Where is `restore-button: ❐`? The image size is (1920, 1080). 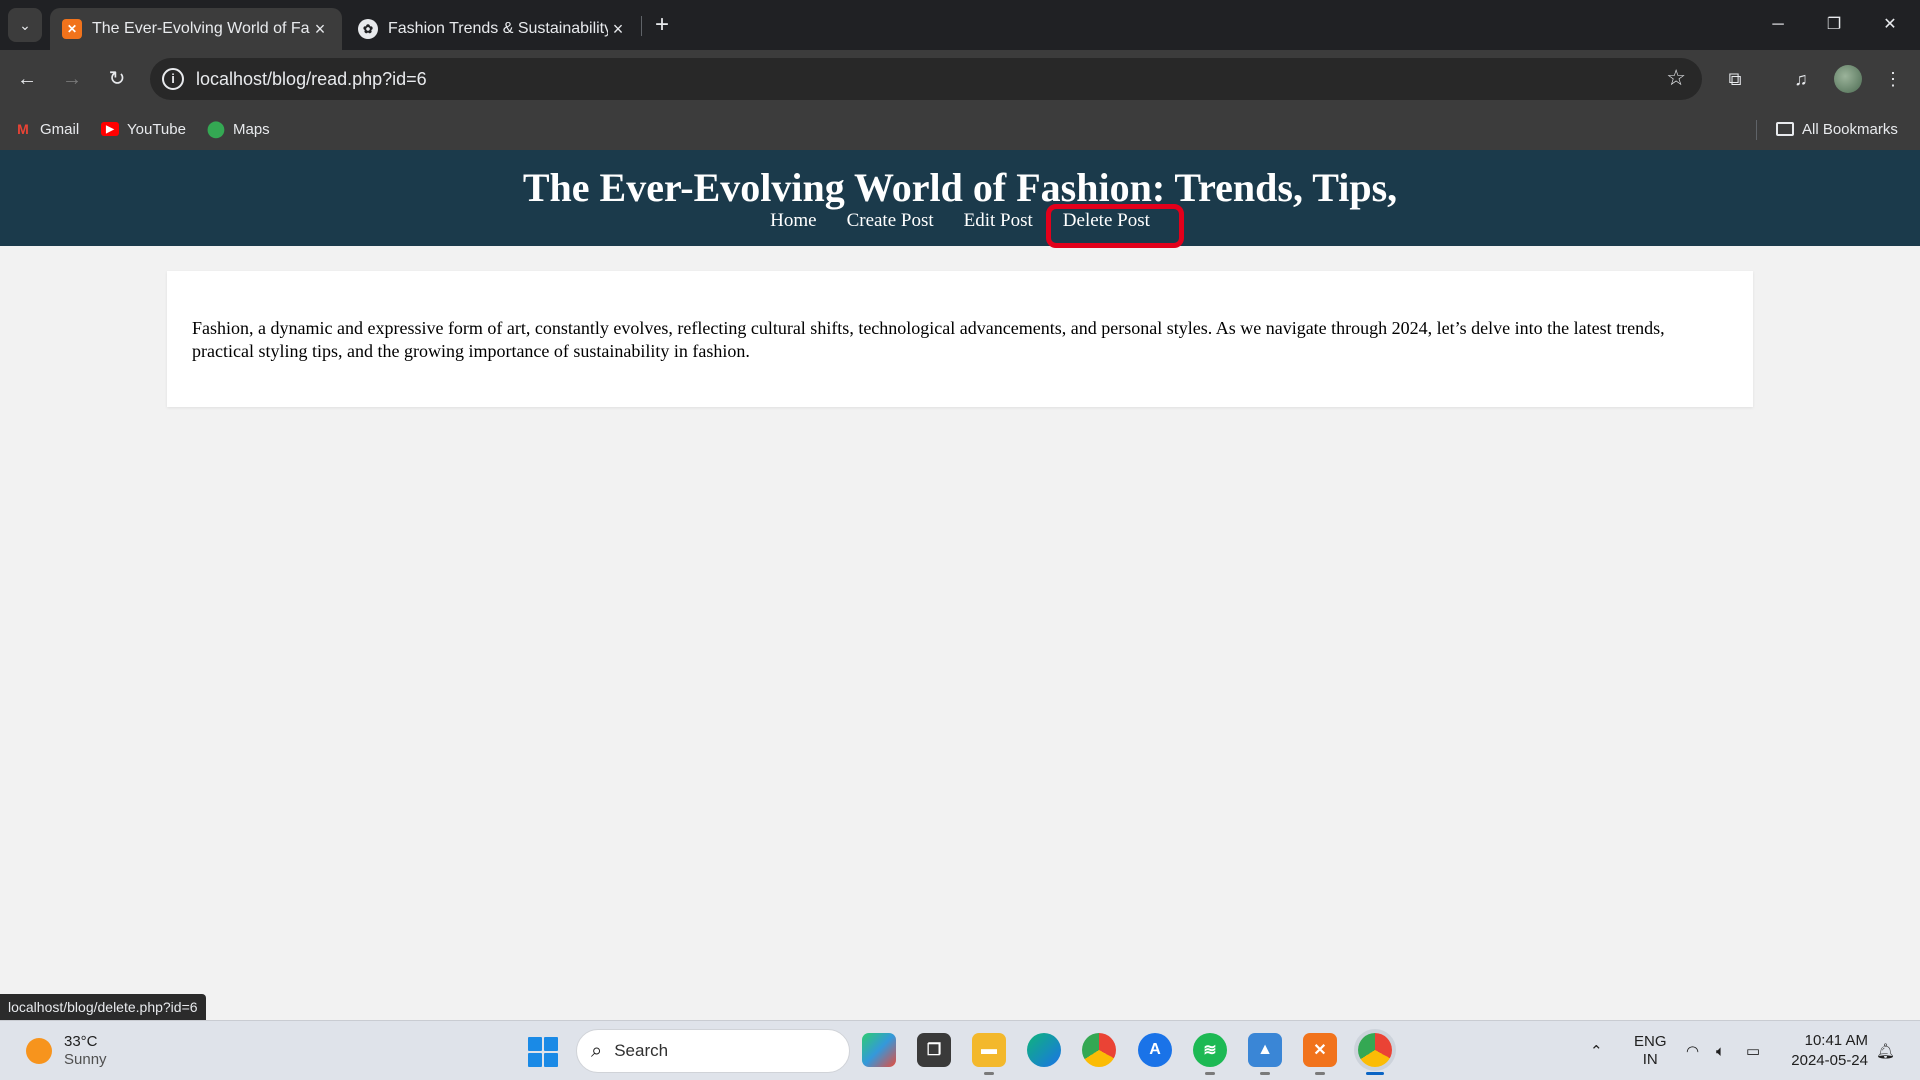
restore-button: ❐ is located at coordinates (1834, 25).